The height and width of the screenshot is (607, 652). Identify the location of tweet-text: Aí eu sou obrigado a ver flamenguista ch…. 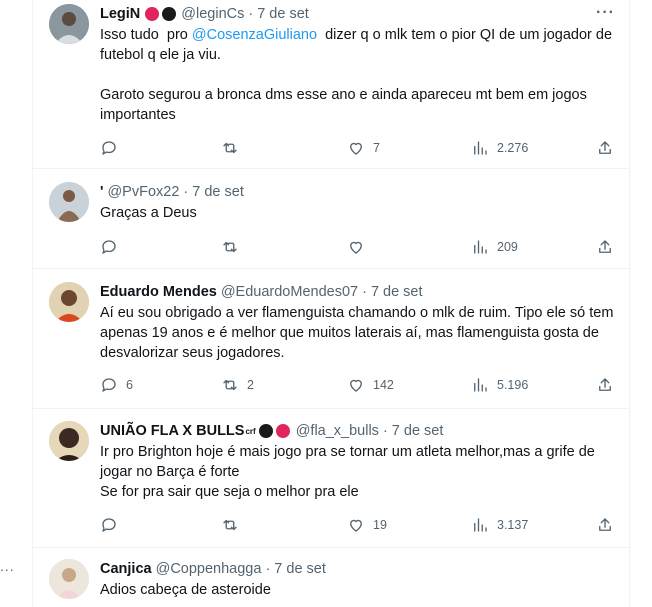
(357, 333).